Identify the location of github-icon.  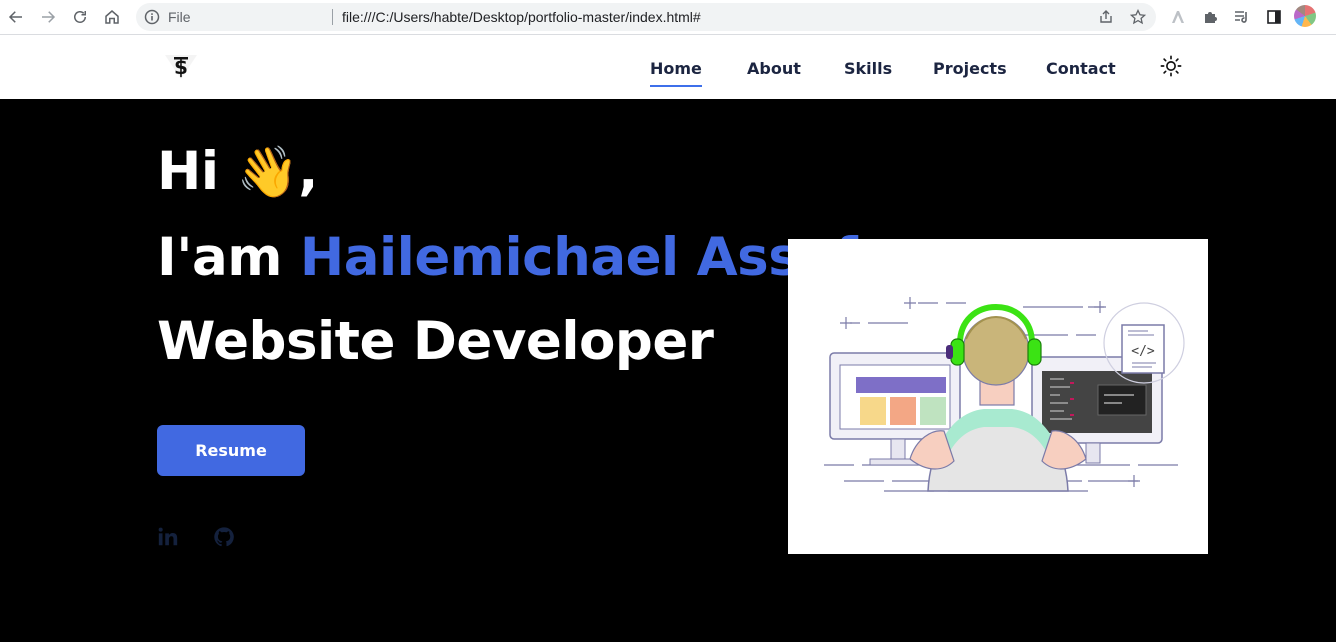
(224, 537).